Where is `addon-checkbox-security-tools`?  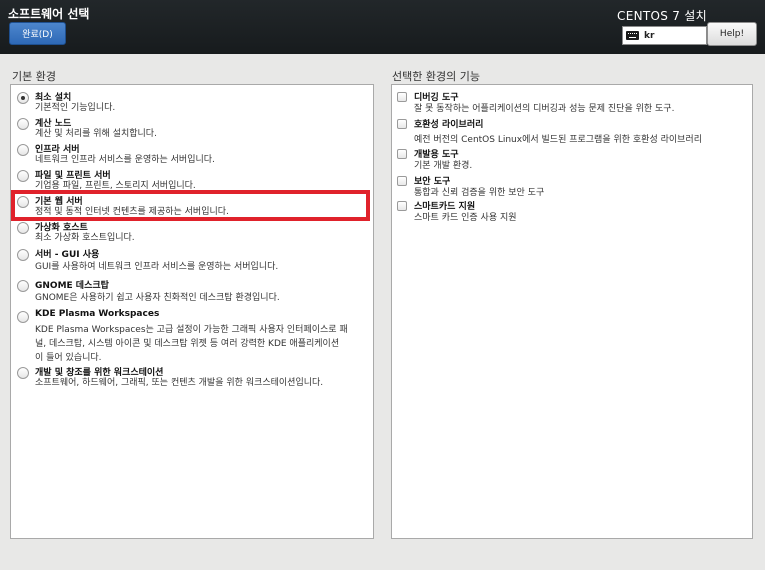 addon-checkbox-security-tools is located at coordinates (402, 181).